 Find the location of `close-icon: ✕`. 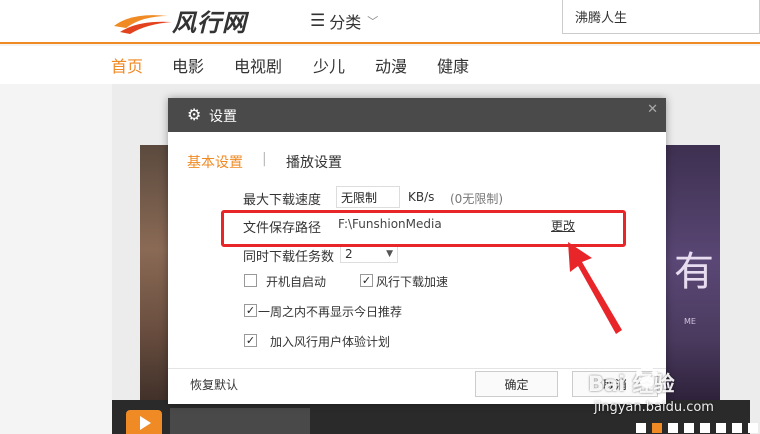

close-icon: ✕ is located at coordinates (652, 109).